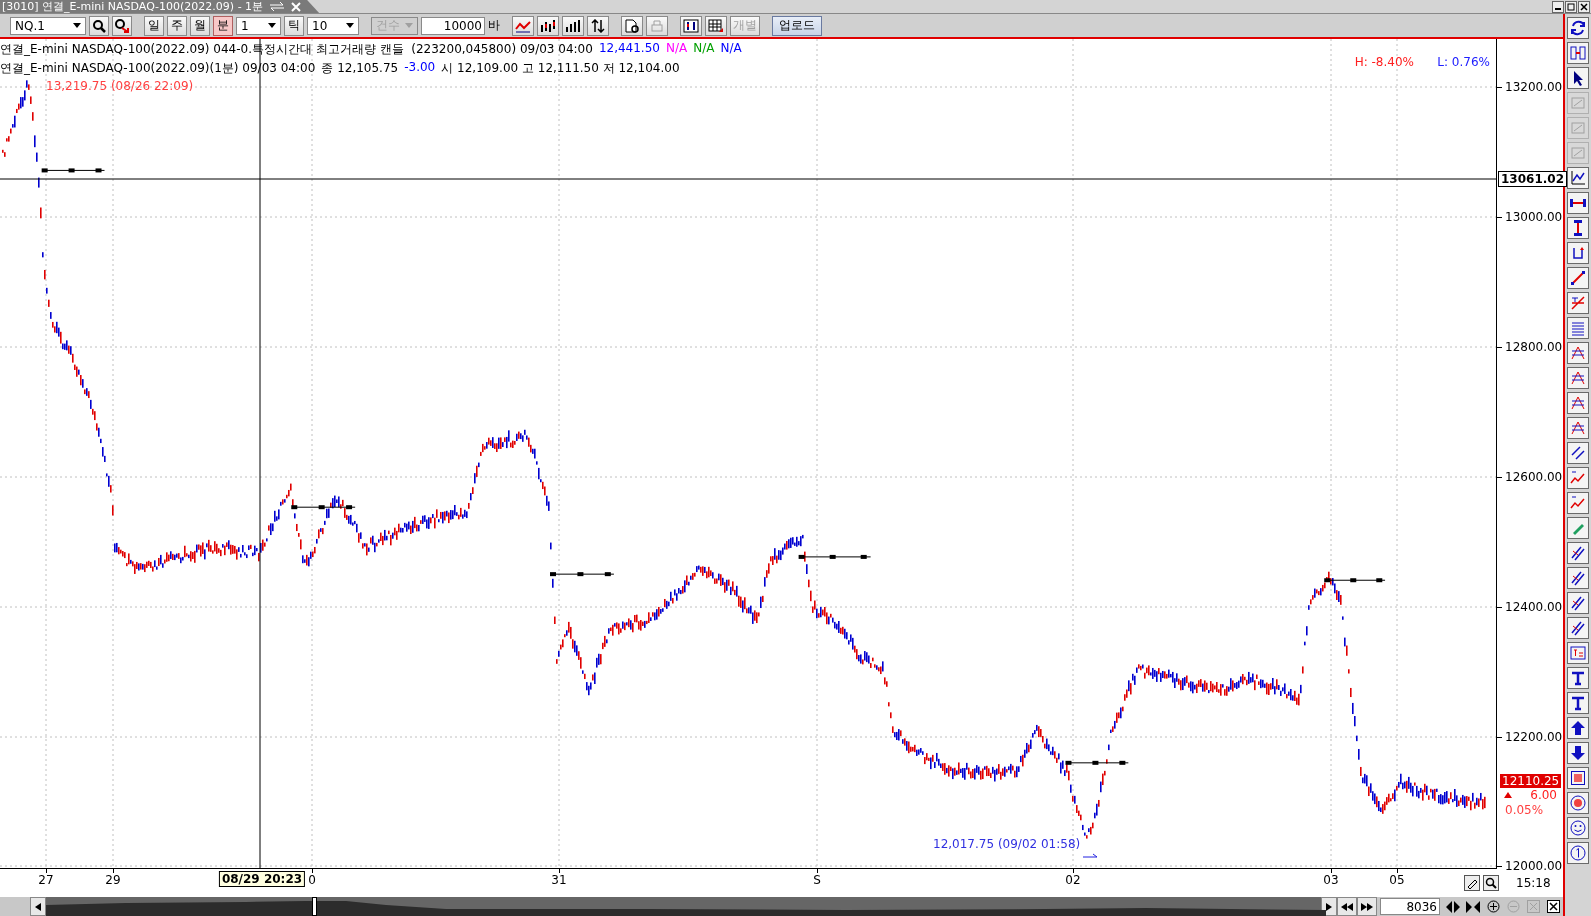  I want to click on tick-dropdown: 10, so click(333, 25).